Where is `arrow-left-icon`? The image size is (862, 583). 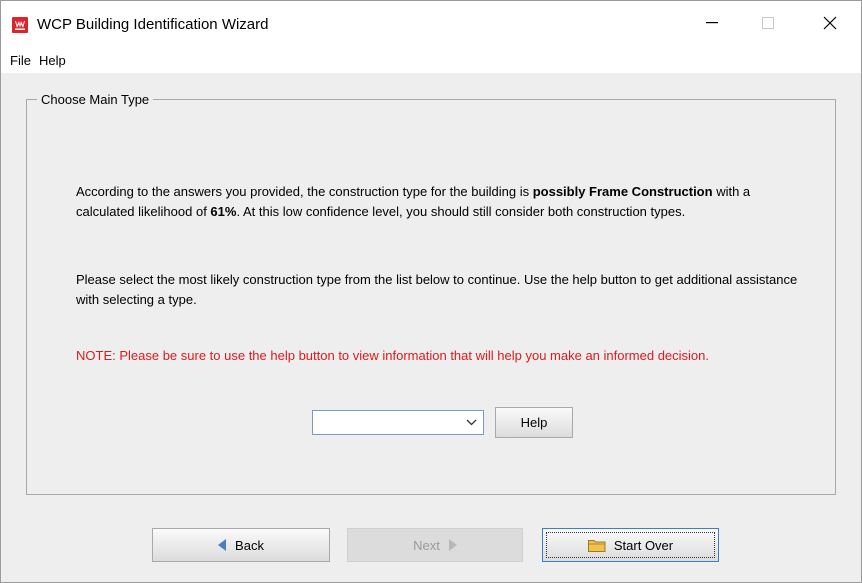 arrow-left-icon is located at coordinates (222, 545).